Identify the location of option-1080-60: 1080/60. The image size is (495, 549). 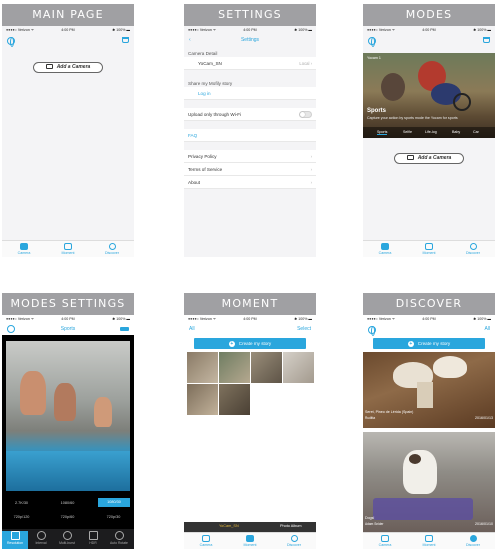
(67, 503).